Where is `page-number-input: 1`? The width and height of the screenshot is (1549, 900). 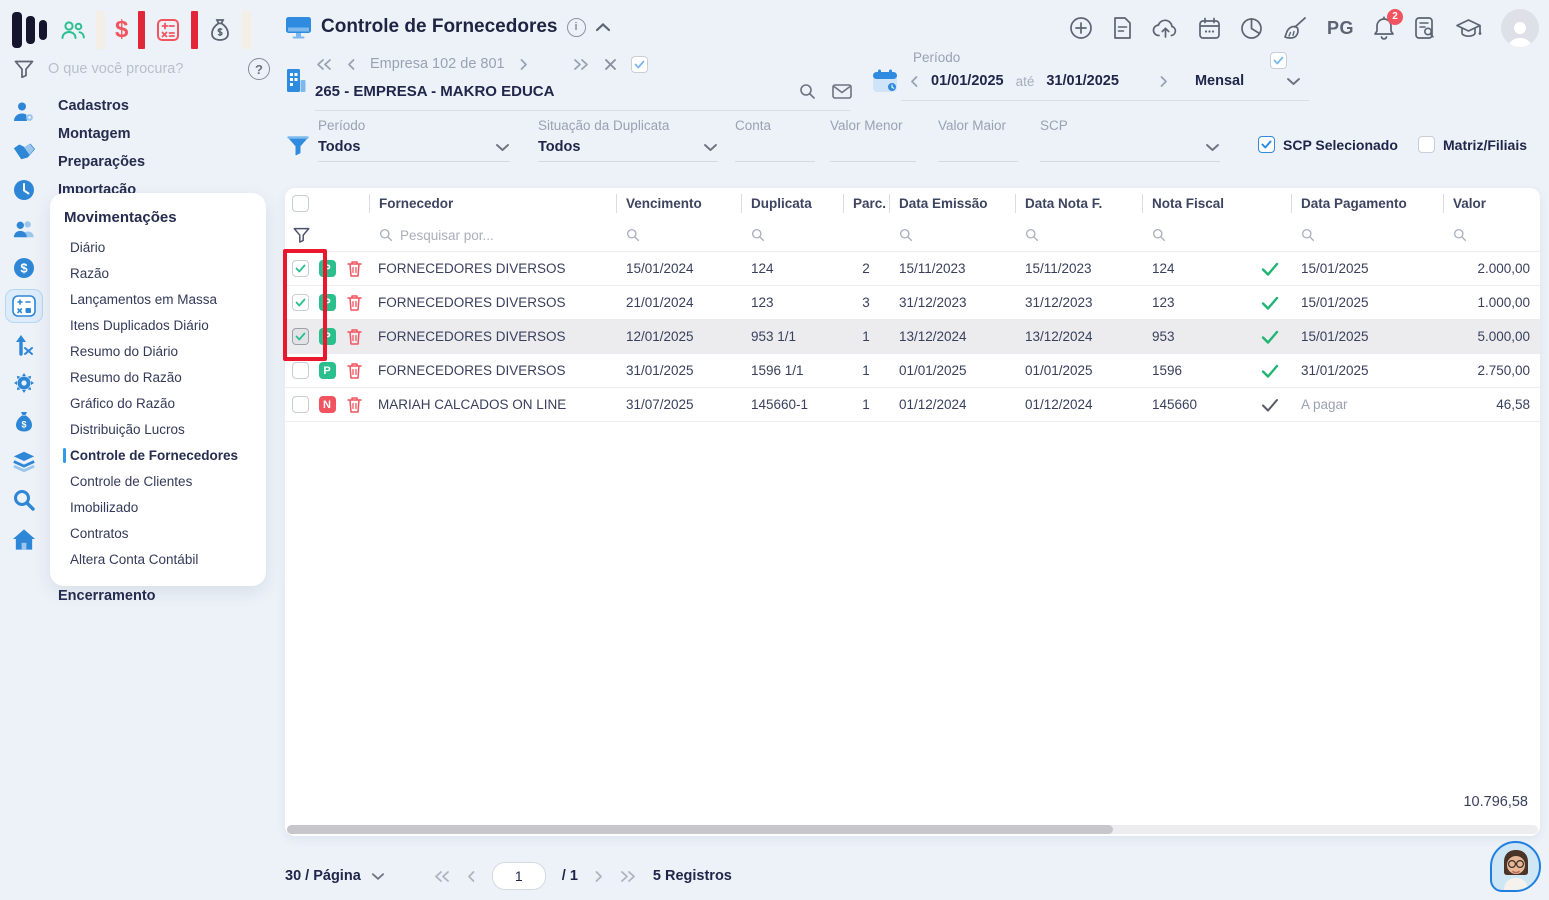
page-number-input: 1 is located at coordinates (518, 876).